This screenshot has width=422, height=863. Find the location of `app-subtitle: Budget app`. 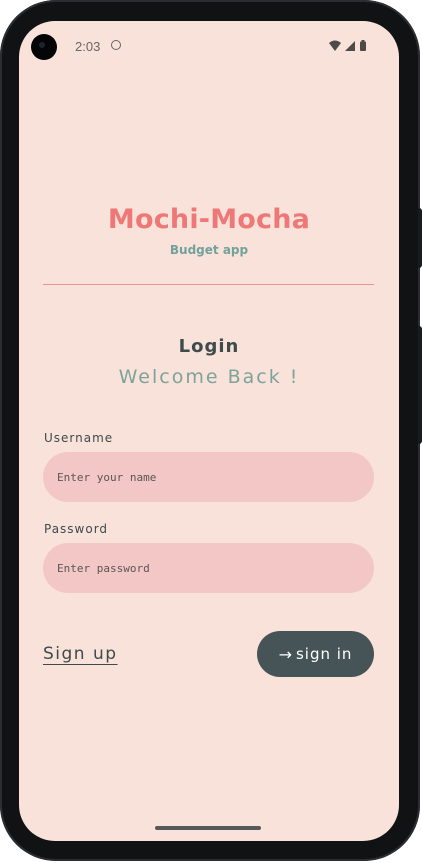

app-subtitle: Budget app is located at coordinates (209, 250).